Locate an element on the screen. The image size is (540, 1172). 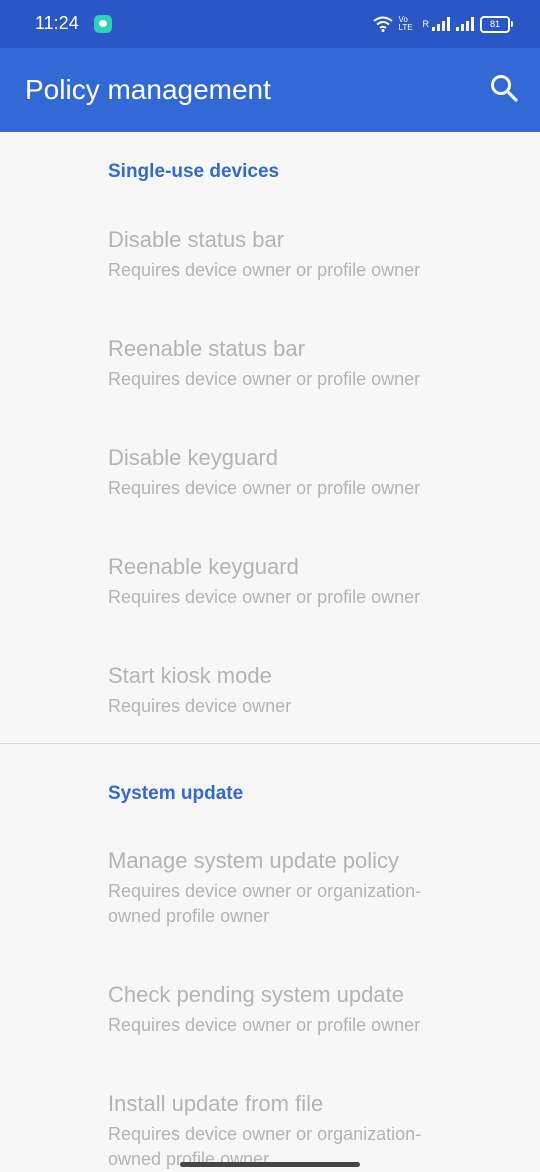
roaming-indicator: R is located at coordinates (426, 24).